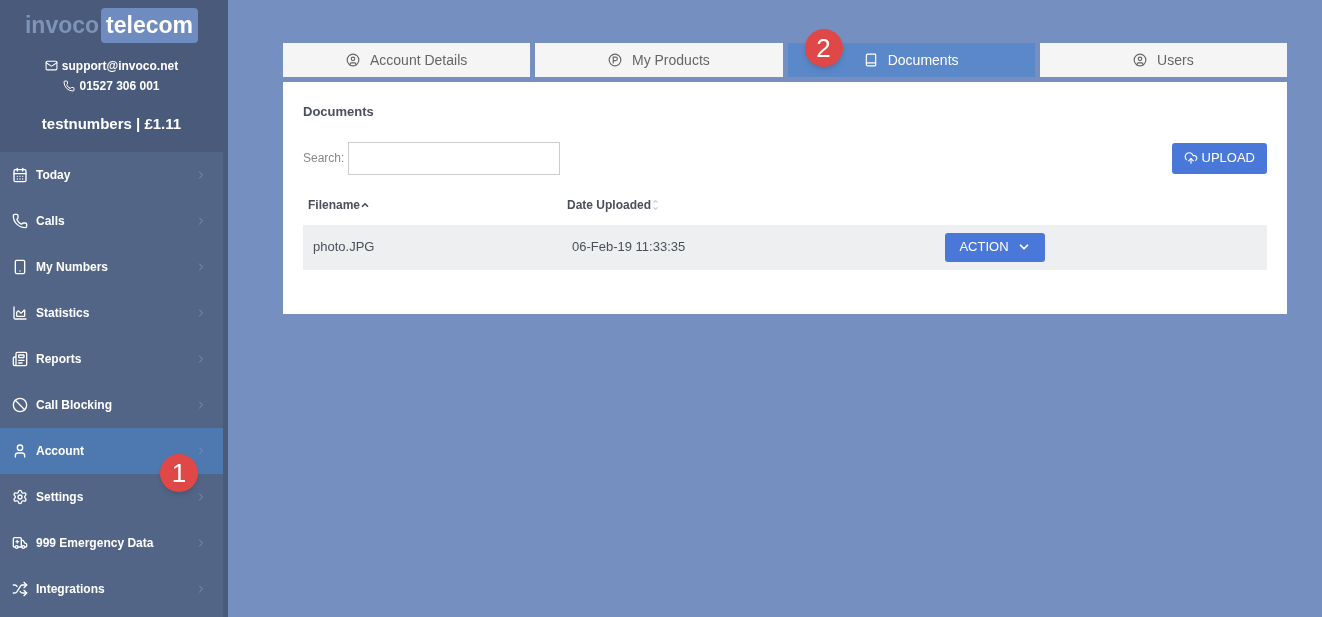 Image resolution: width=1322 pixels, height=617 pixels. Describe the element at coordinates (339, 112) in the screenshot. I see `panel-title: Documents` at that location.